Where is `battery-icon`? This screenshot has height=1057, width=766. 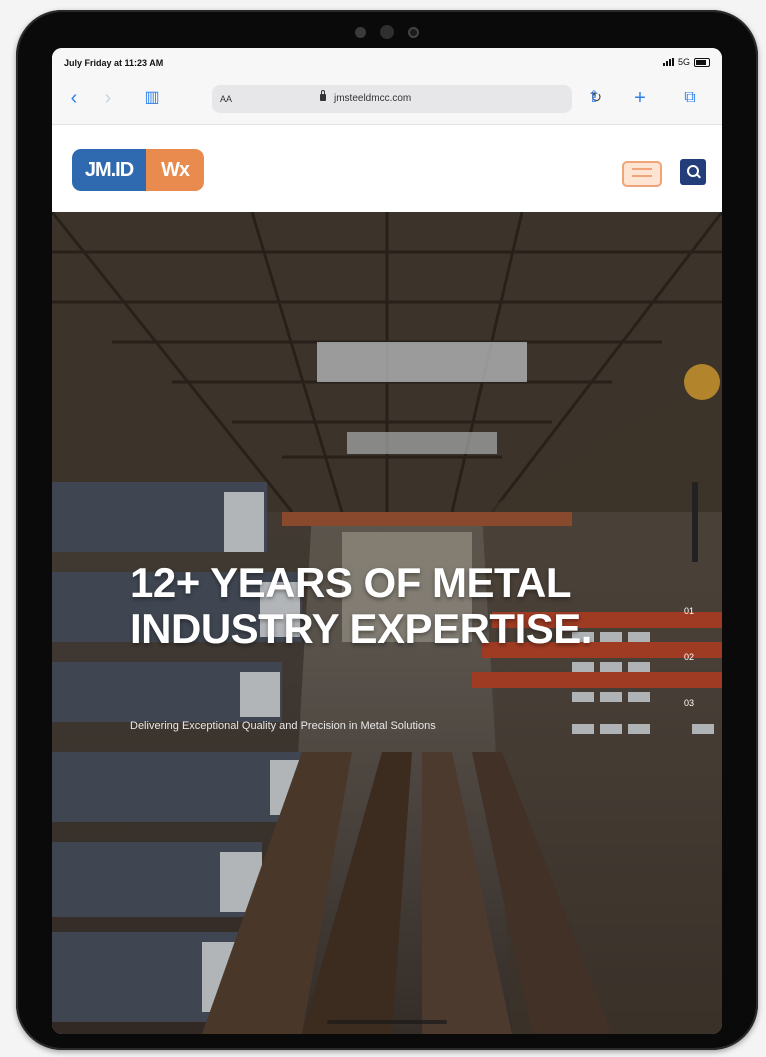
battery-icon is located at coordinates (702, 62).